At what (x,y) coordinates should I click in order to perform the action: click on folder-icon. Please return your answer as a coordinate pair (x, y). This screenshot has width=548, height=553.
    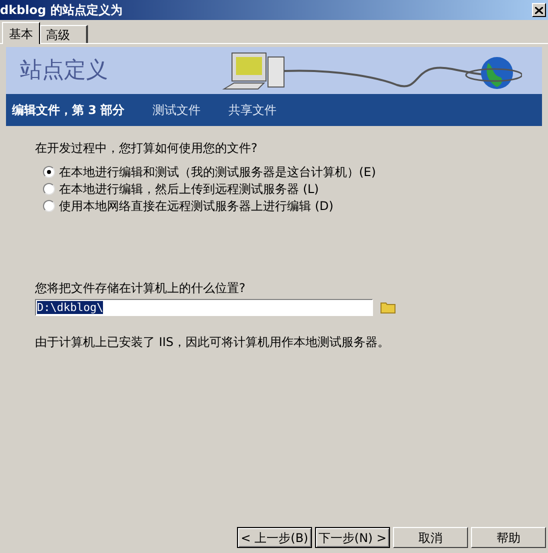
    Looking at the image, I should click on (388, 307).